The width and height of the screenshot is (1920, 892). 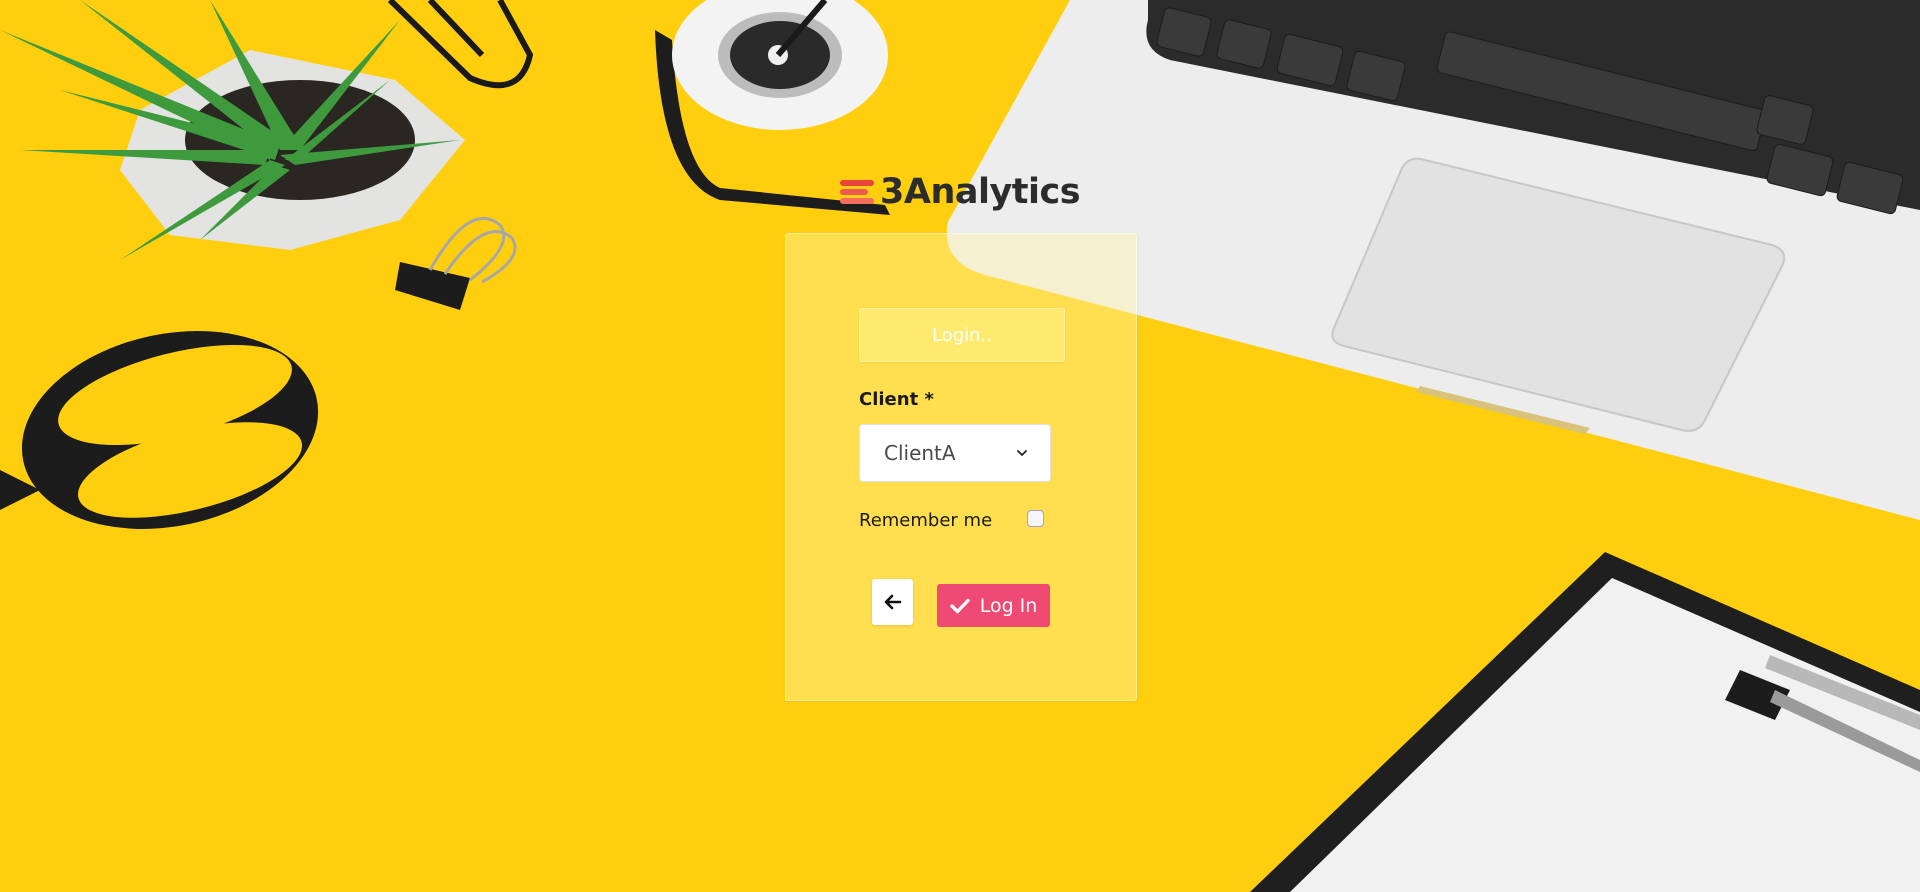 I want to click on brand-logo: 3Analytics, so click(x=960, y=192).